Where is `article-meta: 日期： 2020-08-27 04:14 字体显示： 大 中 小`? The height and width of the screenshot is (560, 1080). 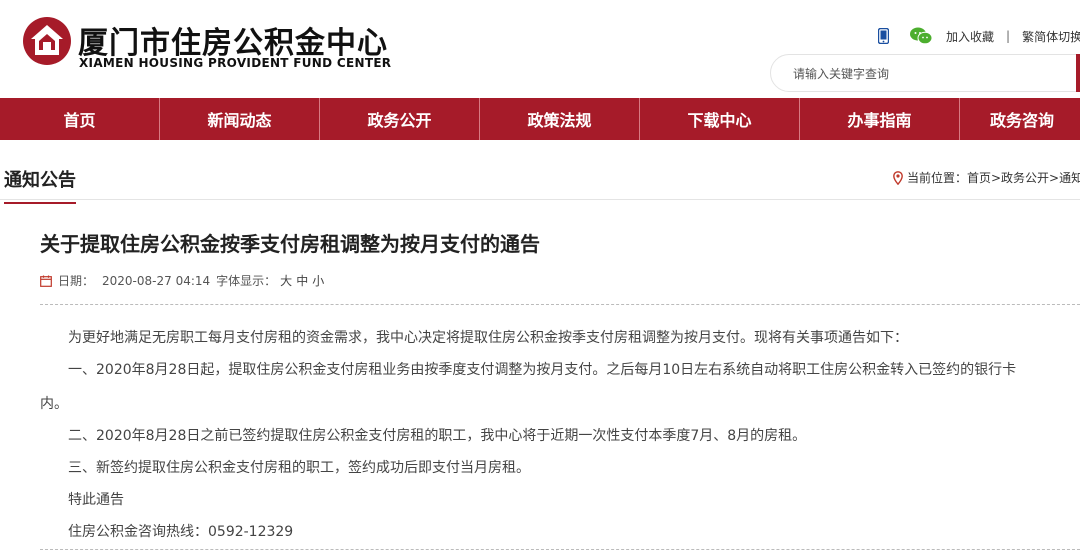 article-meta: 日期： 2020-08-27 04:14 字体显示： 大 中 小 is located at coordinates (182, 280).